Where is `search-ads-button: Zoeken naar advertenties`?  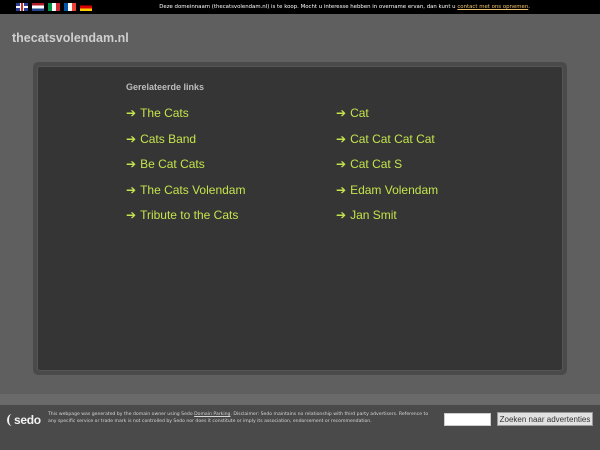 search-ads-button: Zoeken naar advertenties is located at coordinates (545, 419).